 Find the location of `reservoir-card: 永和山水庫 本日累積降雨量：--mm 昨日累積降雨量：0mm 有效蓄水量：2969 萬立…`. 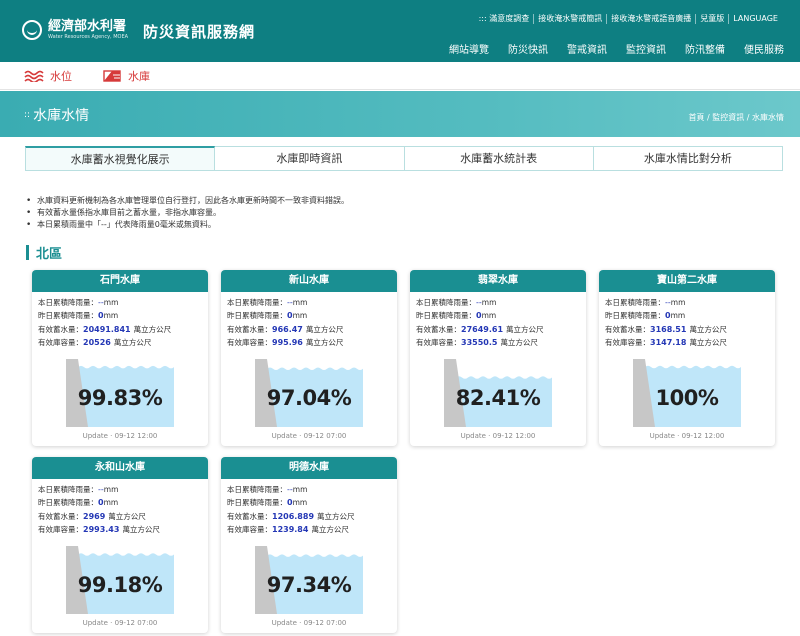

reservoir-card: 永和山水庫 本日累積降雨量：--mm 昨日累積降雨量：0mm 有效蓄水量：2969 萬立… is located at coordinates (120, 545).